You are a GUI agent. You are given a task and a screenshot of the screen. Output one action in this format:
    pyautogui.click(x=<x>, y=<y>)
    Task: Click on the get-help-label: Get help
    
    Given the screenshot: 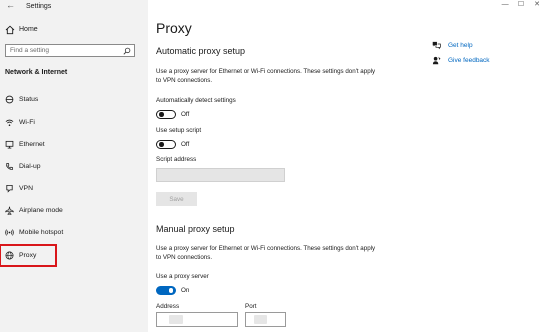 What is the action you would take?
    pyautogui.click(x=460, y=45)
    